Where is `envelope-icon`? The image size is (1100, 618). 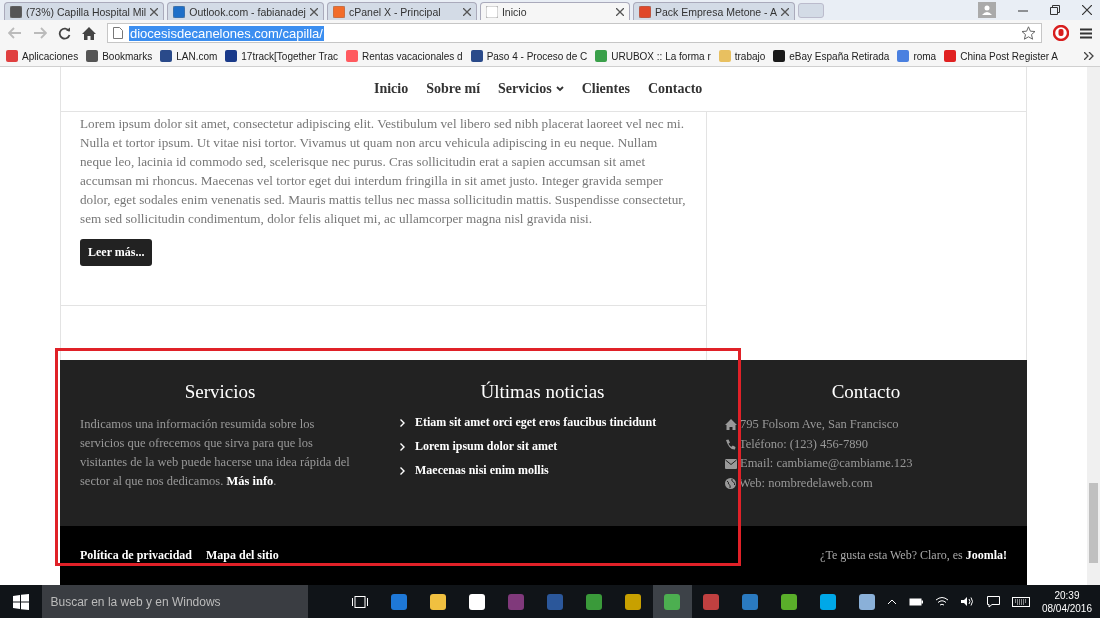
envelope-icon is located at coordinates (731, 463).